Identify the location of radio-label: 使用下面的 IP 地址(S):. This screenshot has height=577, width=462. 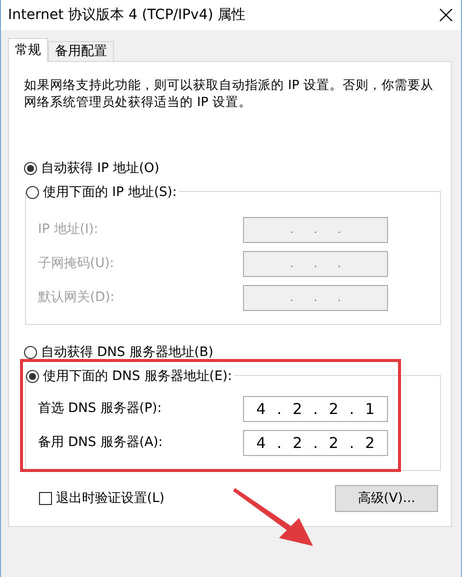
(110, 193).